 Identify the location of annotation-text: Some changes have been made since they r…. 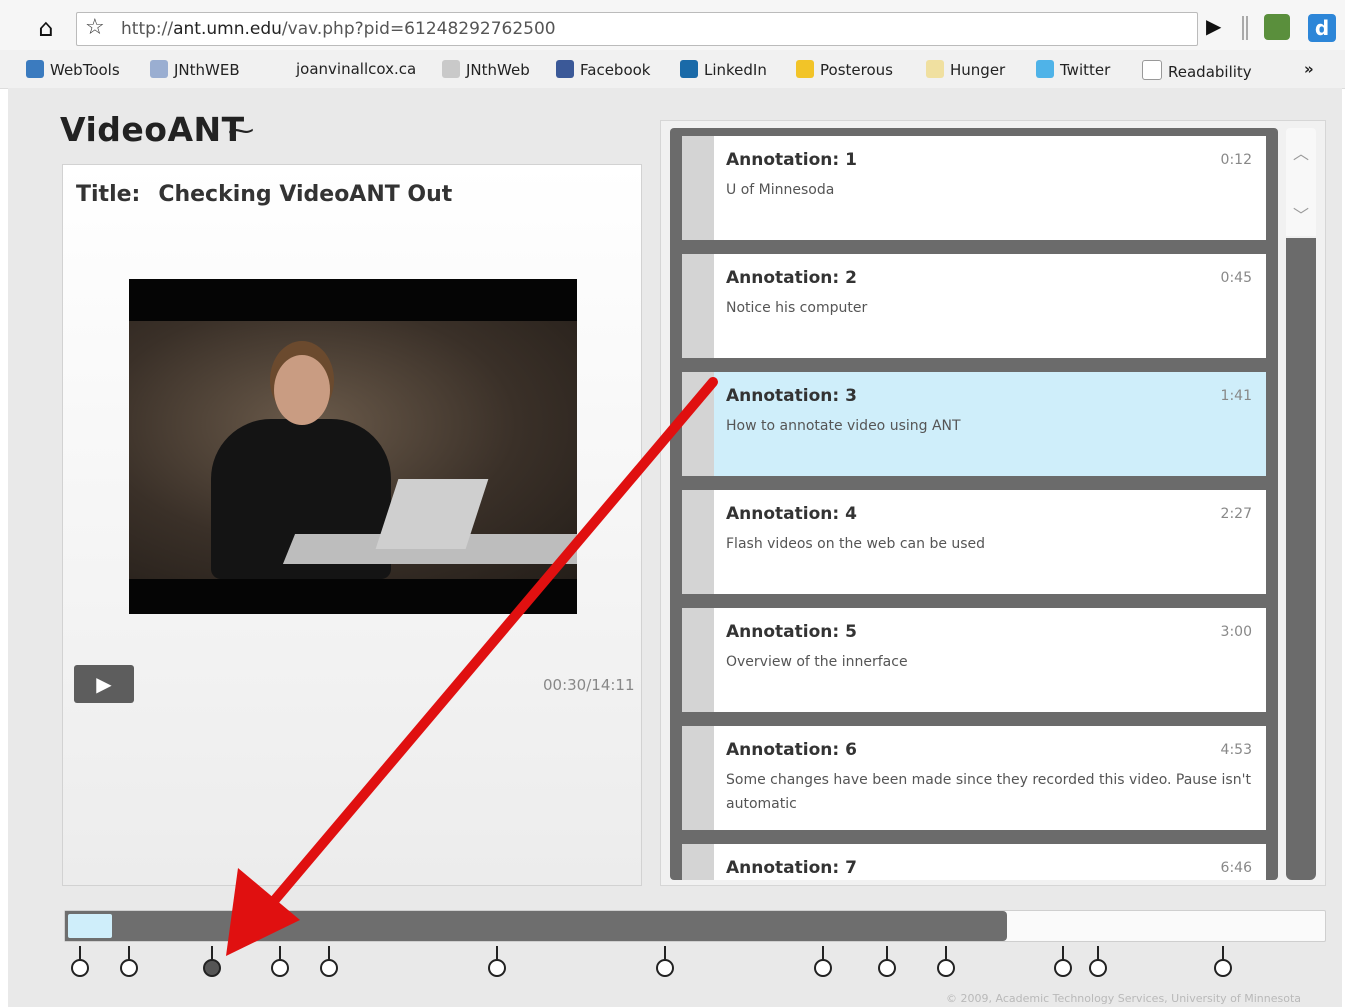
(988, 792).